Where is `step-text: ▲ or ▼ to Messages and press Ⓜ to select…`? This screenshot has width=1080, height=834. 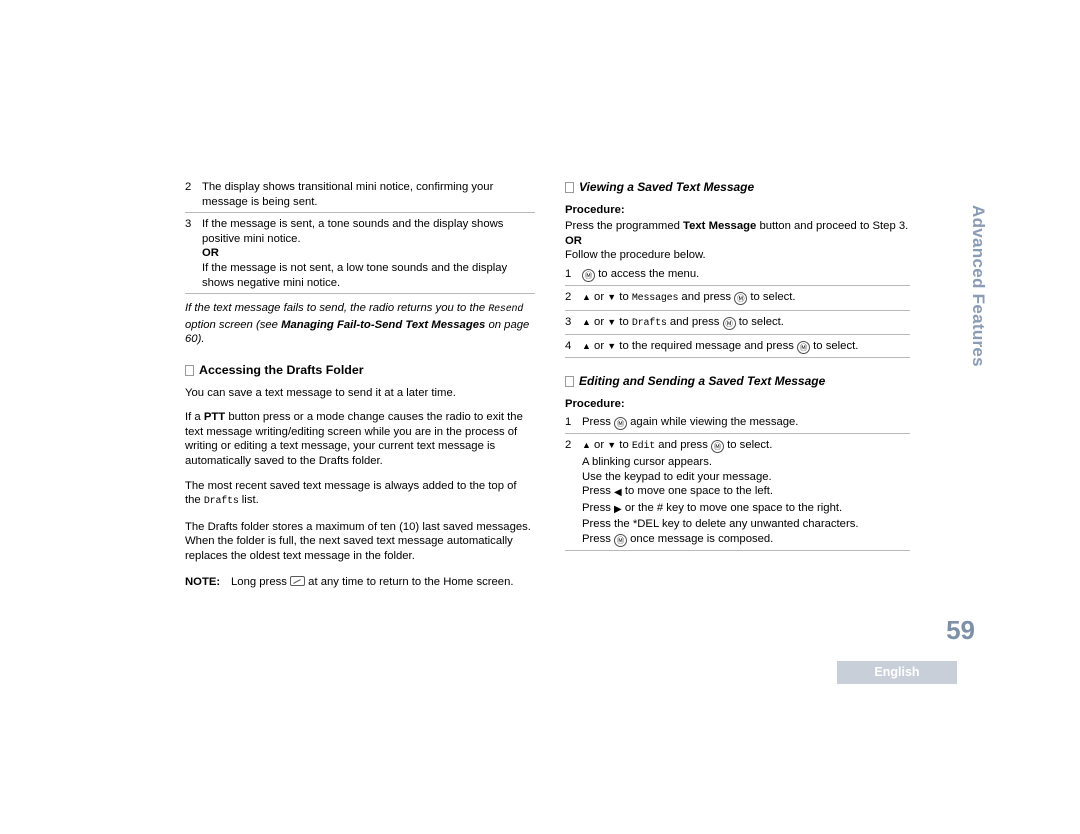
step-text: ▲ or ▼ to Messages and press Ⓜ to select… is located at coordinates (746, 298).